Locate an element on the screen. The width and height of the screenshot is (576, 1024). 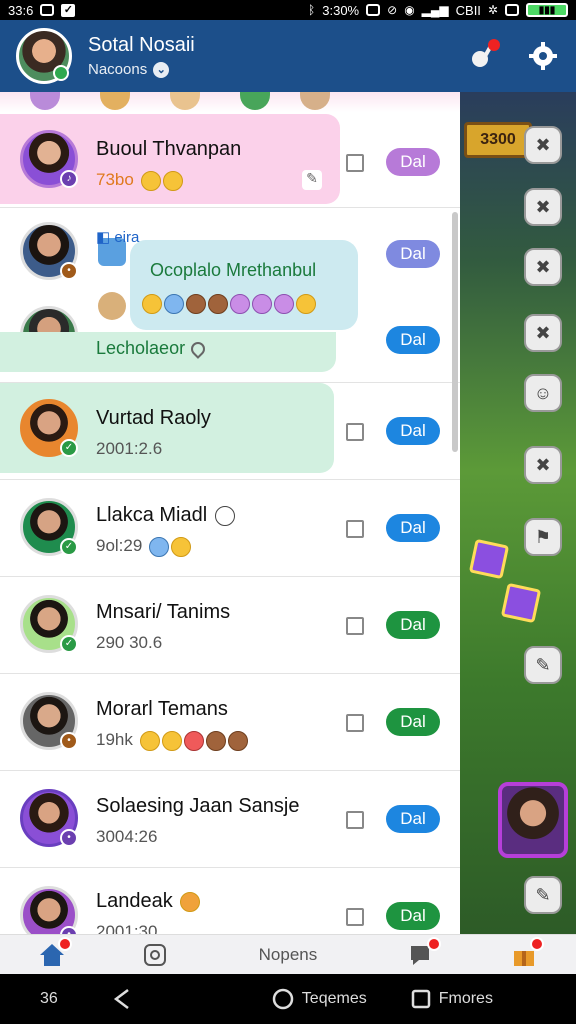
network-text: CBII is located at coordinates (468, 10).